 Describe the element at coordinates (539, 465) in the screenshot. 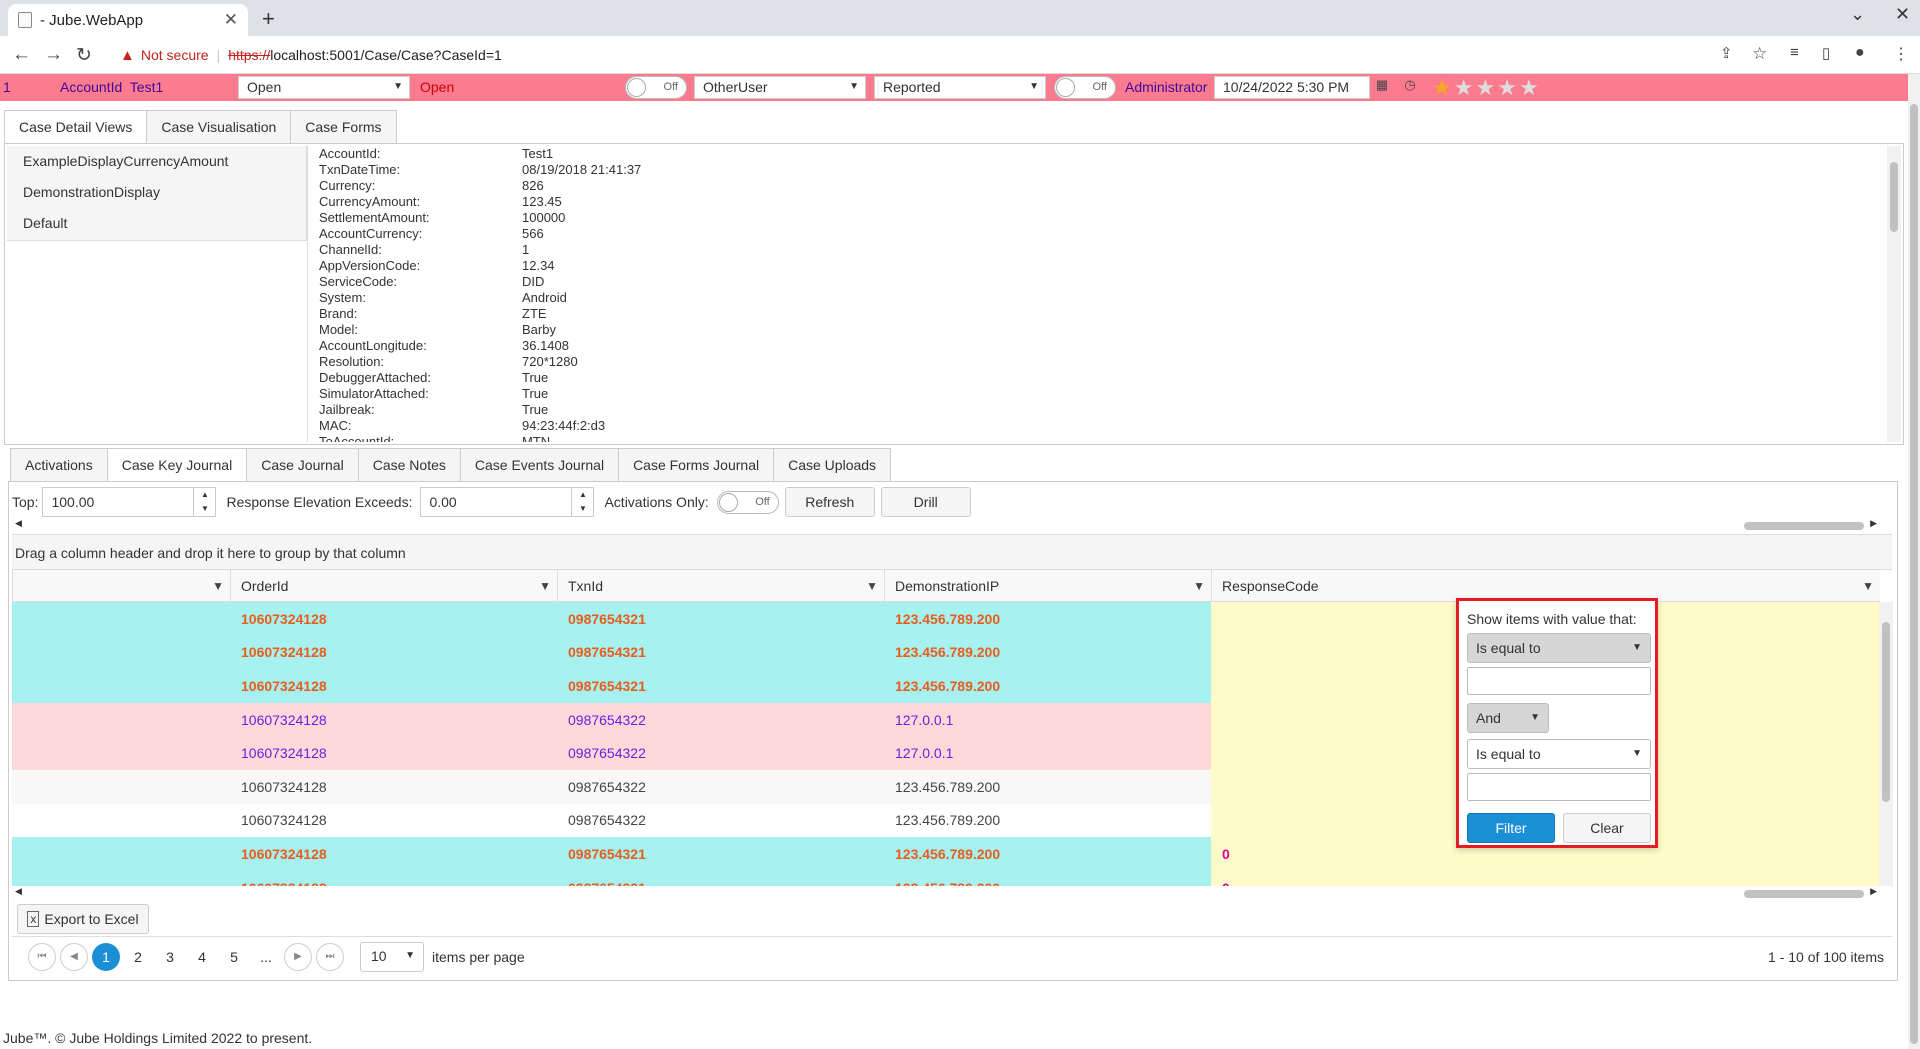

I see `tab-case-events-journal: Case Events Journal` at that location.